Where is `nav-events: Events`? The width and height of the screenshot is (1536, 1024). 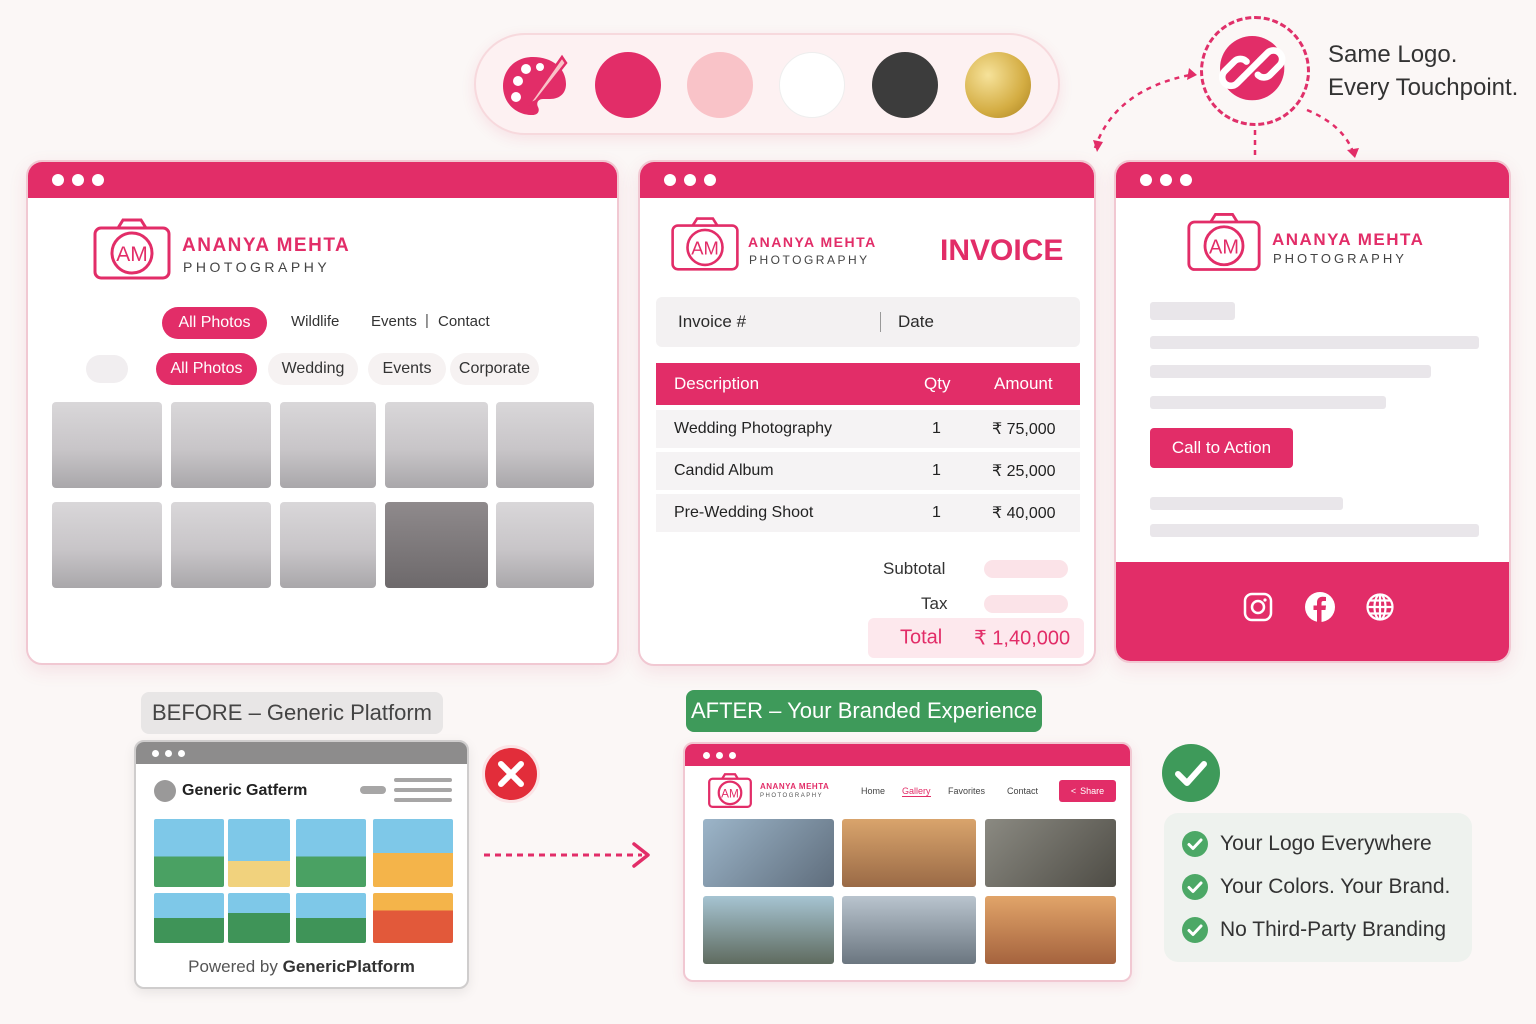 nav-events: Events is located at coordinates (394, 321).